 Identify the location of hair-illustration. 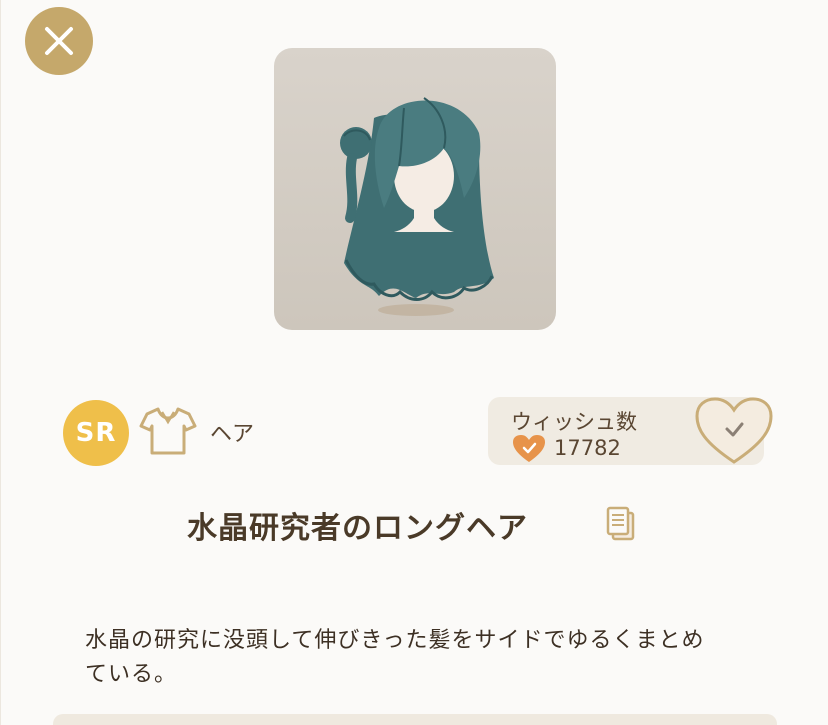
(417, 206).